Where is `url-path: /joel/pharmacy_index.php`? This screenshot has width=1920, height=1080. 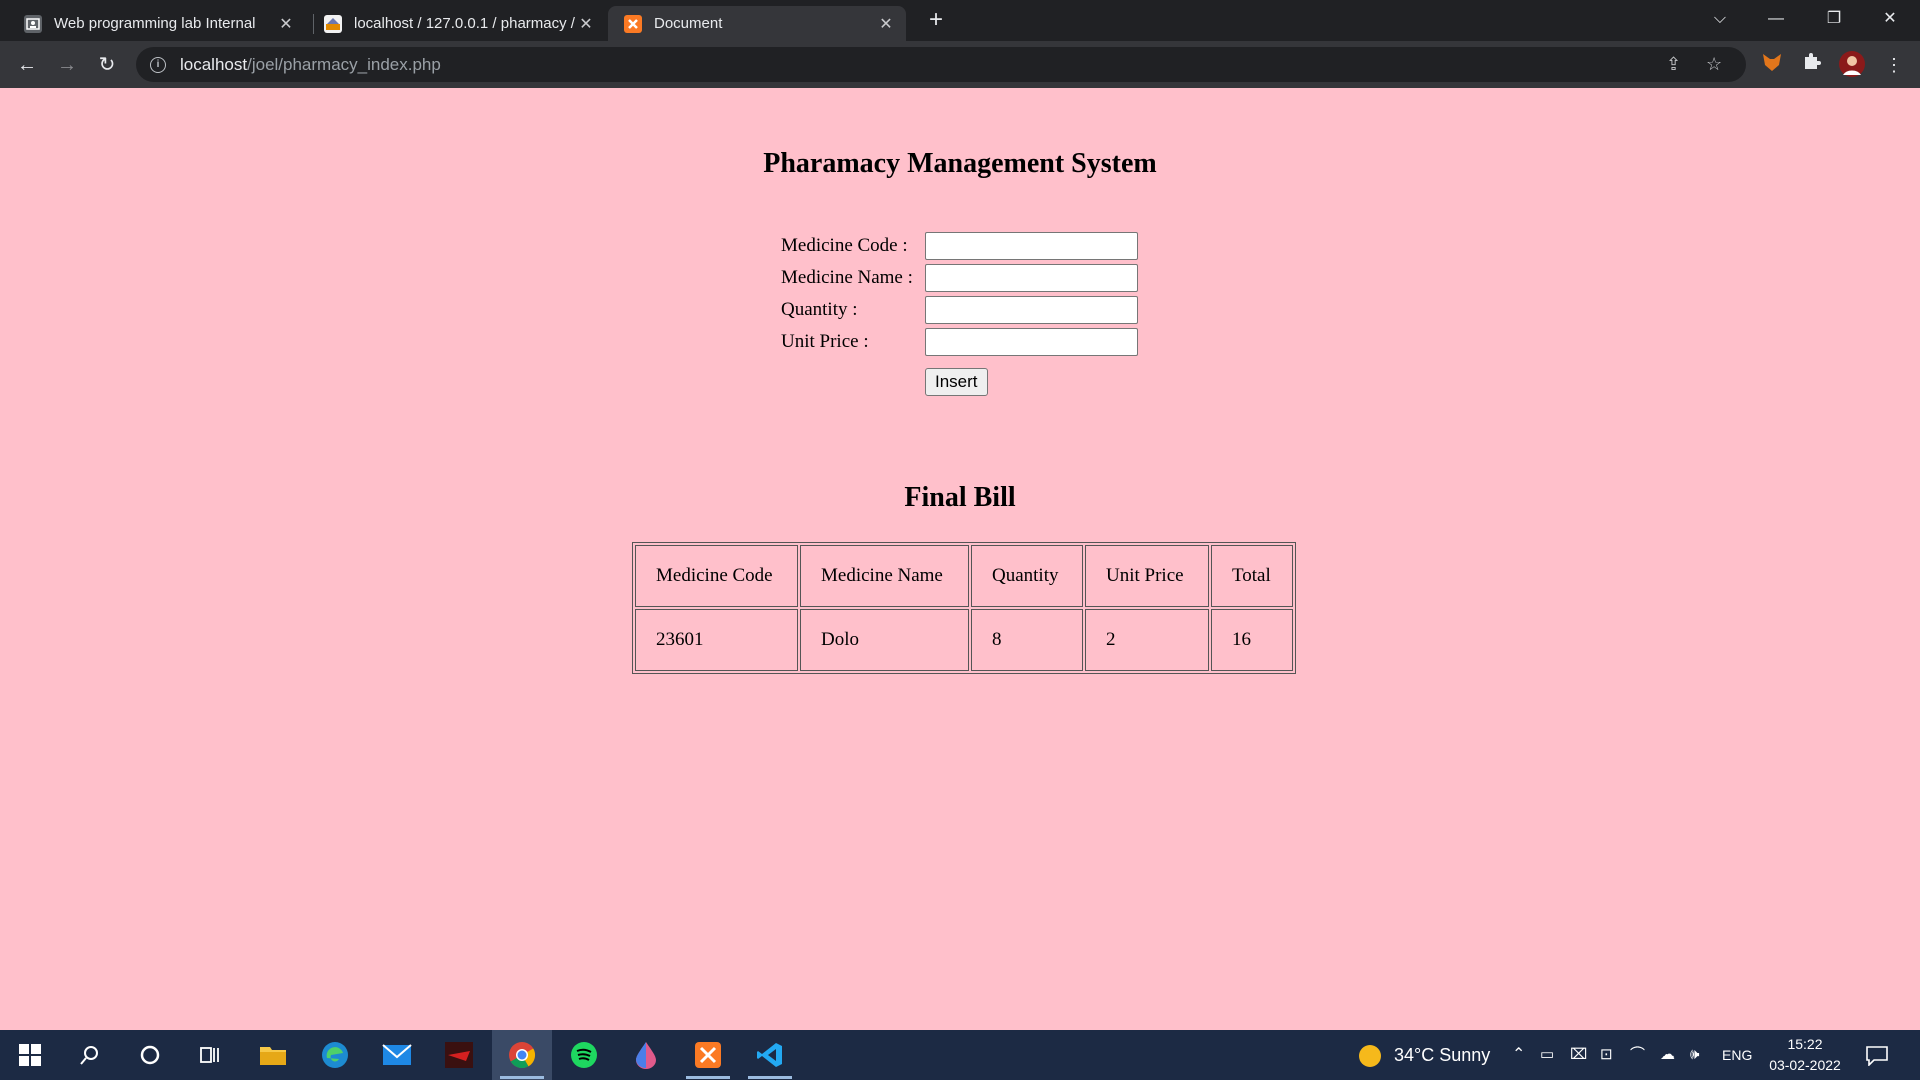 url-path: /joel/pharmacy_index.php is located at coordinates (344, 64).